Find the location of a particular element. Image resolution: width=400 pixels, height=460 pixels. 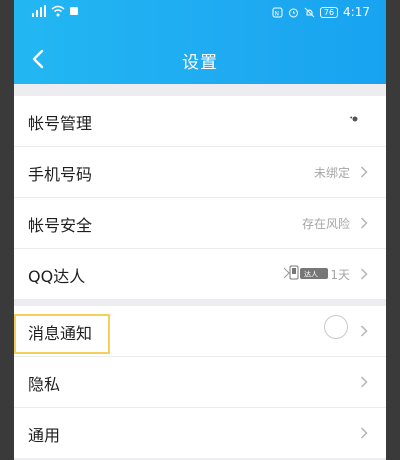

notification-icon is located at coordinates (74, 11).